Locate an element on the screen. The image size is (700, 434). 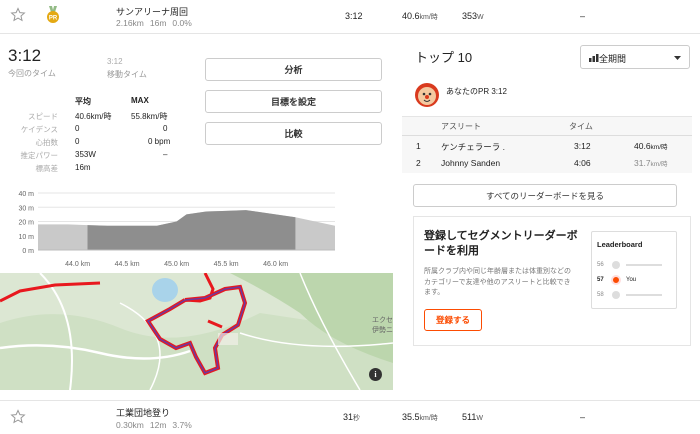
table-divider is located at coordinates (547, 135).